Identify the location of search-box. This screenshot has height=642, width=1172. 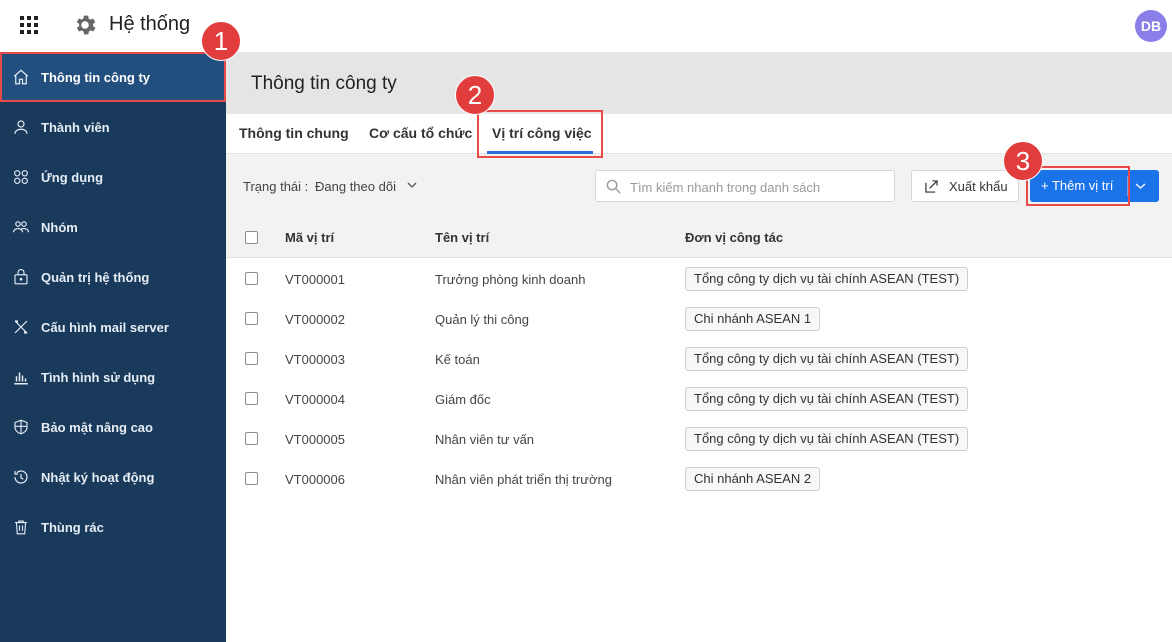
(745, 186).